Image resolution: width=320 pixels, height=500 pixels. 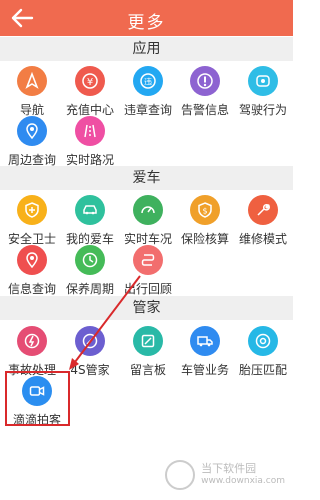 I want to click on menu-label: 维修模式, so click(x=262, y=239).